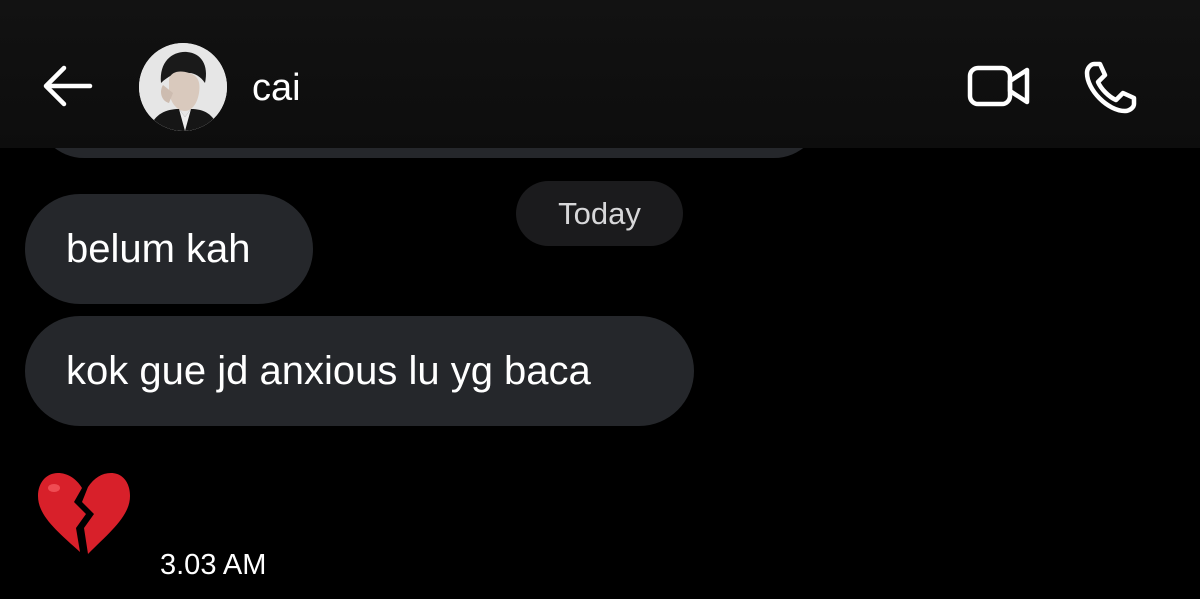 The width and height of the screenshot is (1200, 599). Describe the element at coordinates (999, 86) in the screenshot. I see `video-camera-icon` at that location.